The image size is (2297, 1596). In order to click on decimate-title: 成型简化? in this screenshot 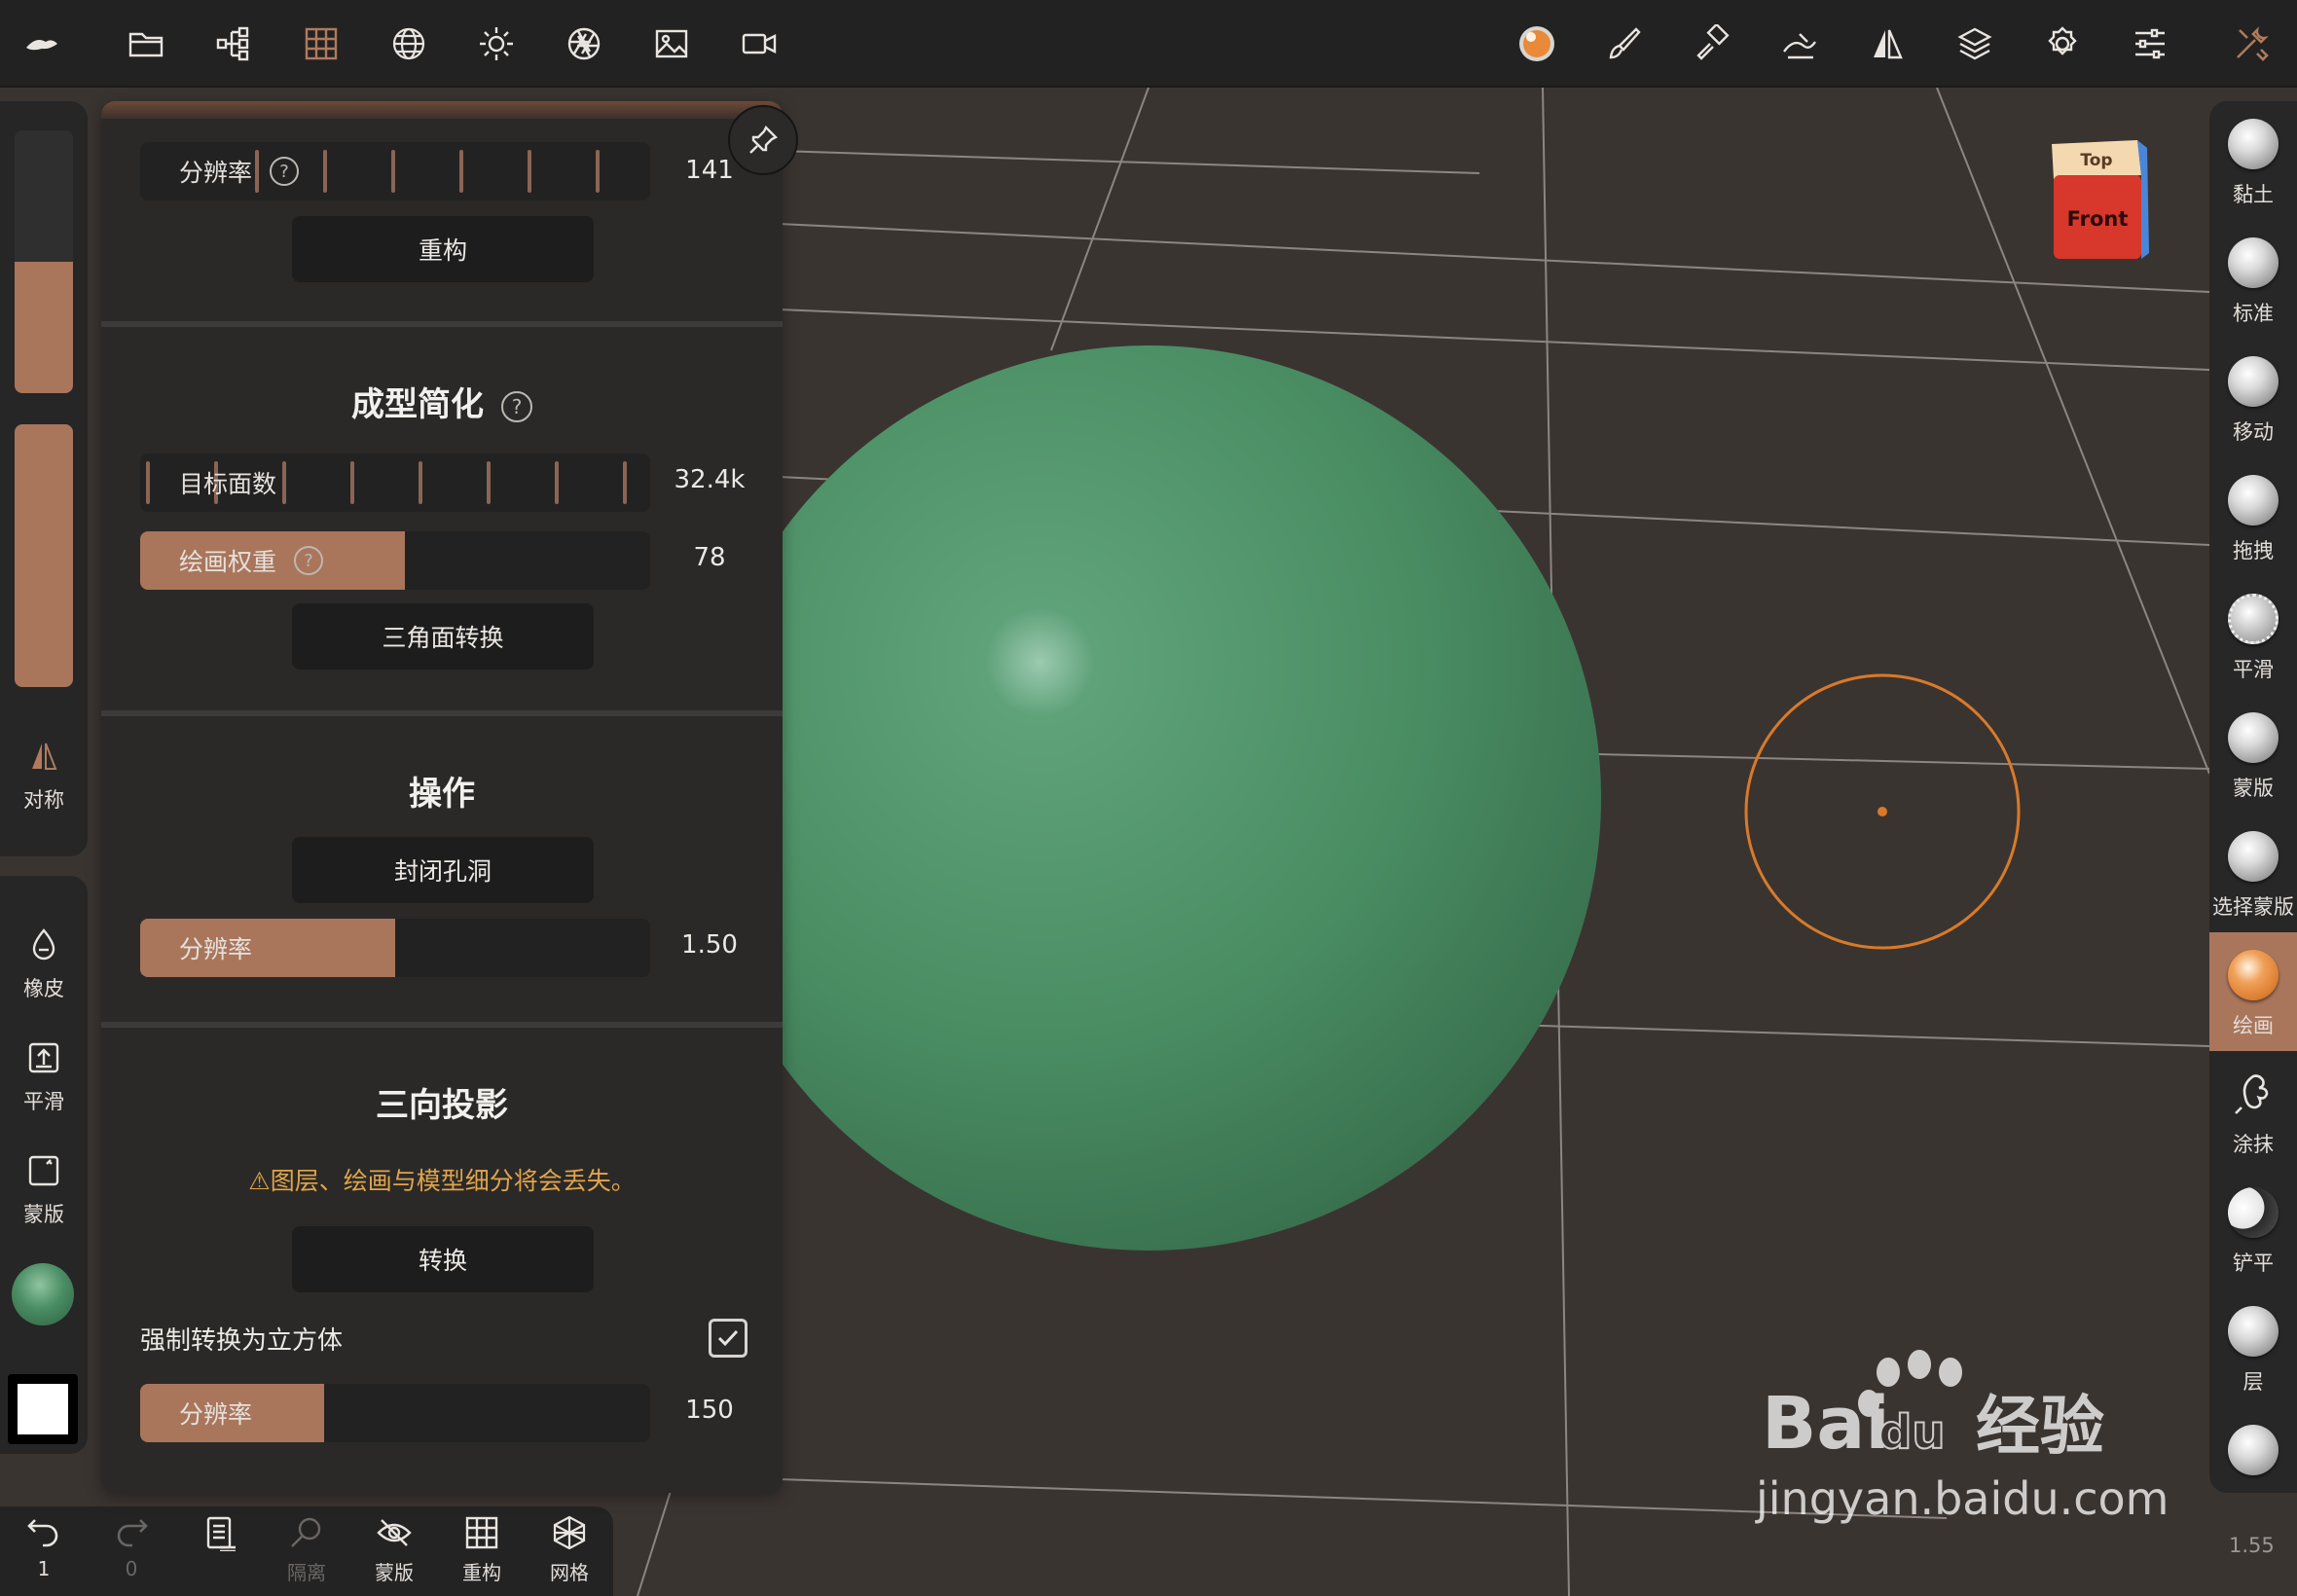, I will do `click(442, 401)`.